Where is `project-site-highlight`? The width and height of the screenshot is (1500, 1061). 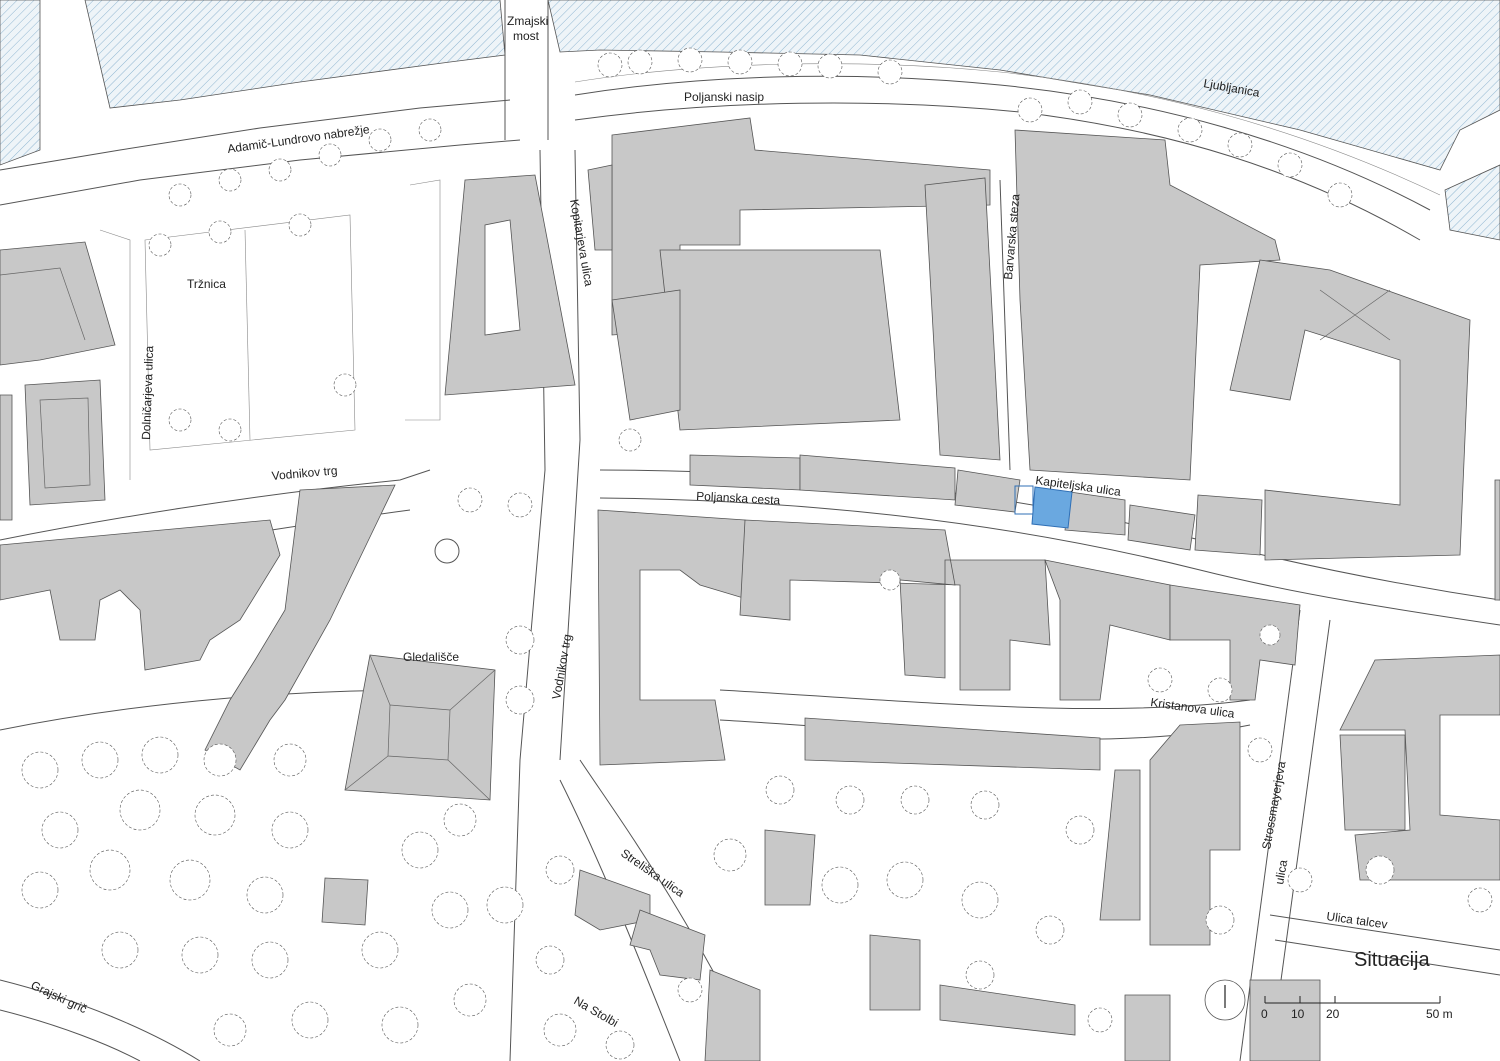 project-site-highlight is located at coordinates (1043, 507).